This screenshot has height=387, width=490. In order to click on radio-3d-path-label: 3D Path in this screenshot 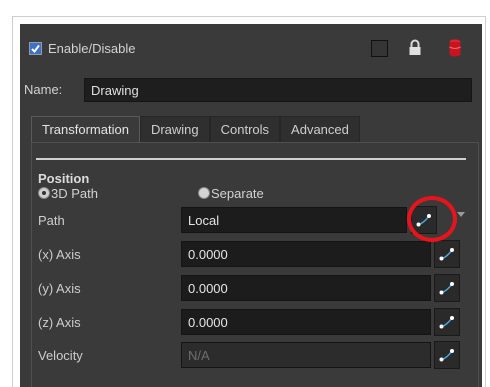, I will do `click(74, 193)`.